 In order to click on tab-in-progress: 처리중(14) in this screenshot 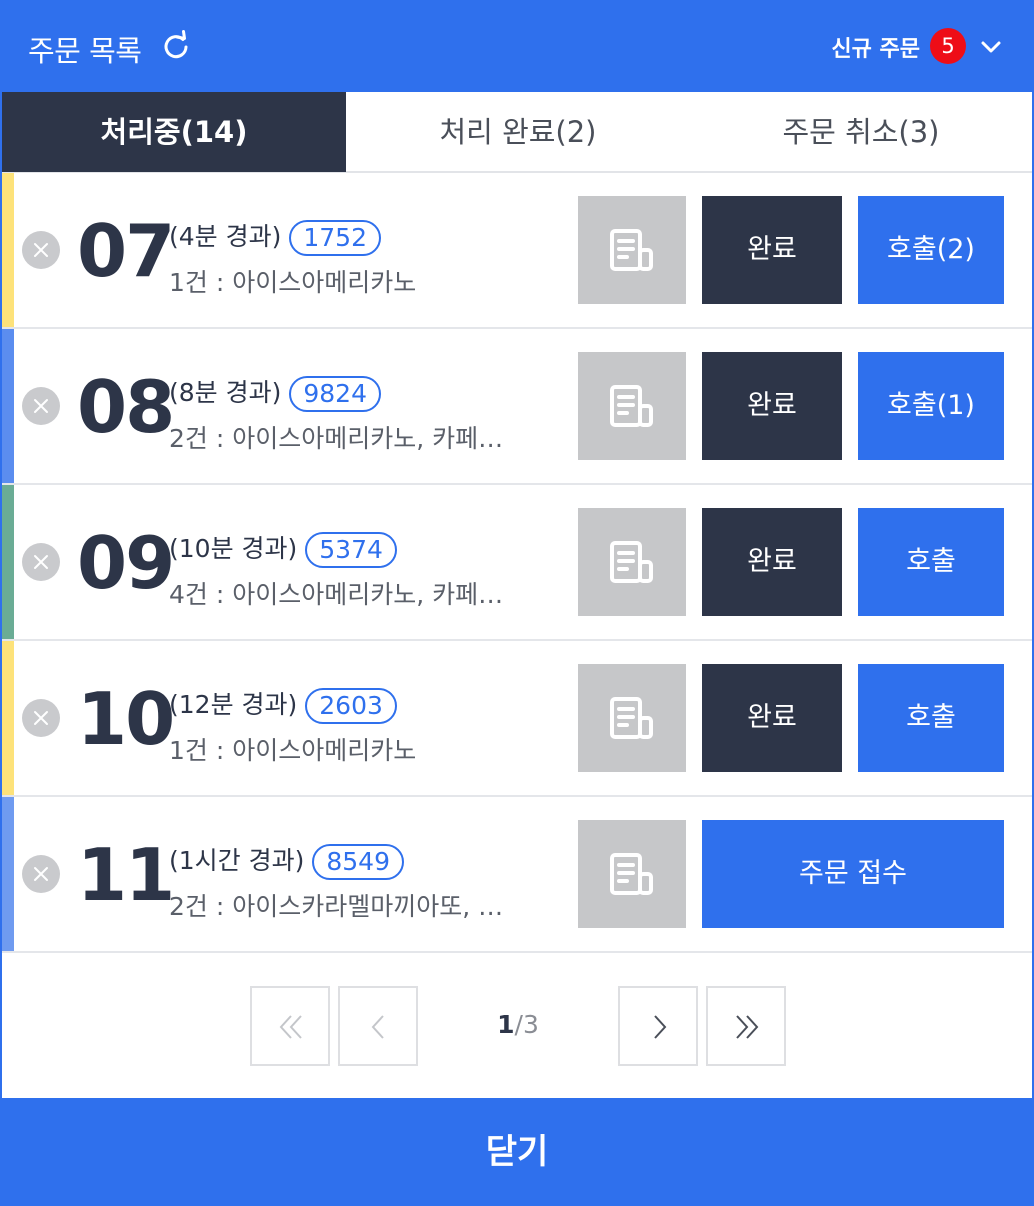, I will do `click(174, 132)`.